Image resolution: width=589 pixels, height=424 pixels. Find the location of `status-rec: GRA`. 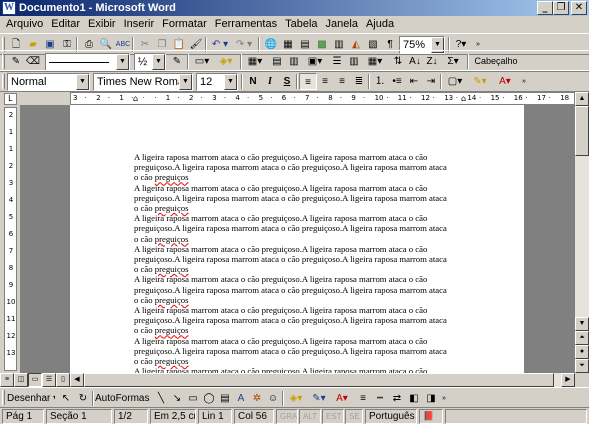

status-rec: GRA is located at coordinates (287, 416).